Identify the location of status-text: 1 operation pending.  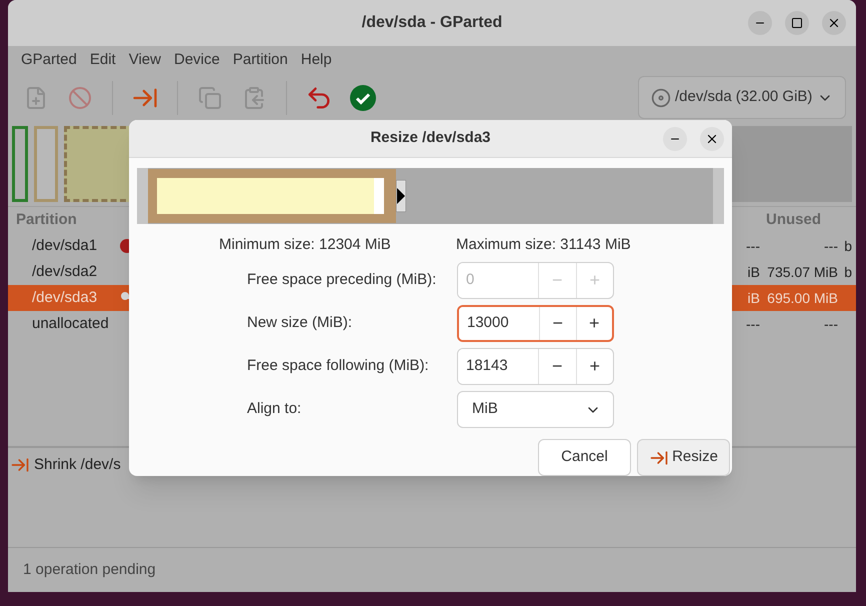
(89, 570).